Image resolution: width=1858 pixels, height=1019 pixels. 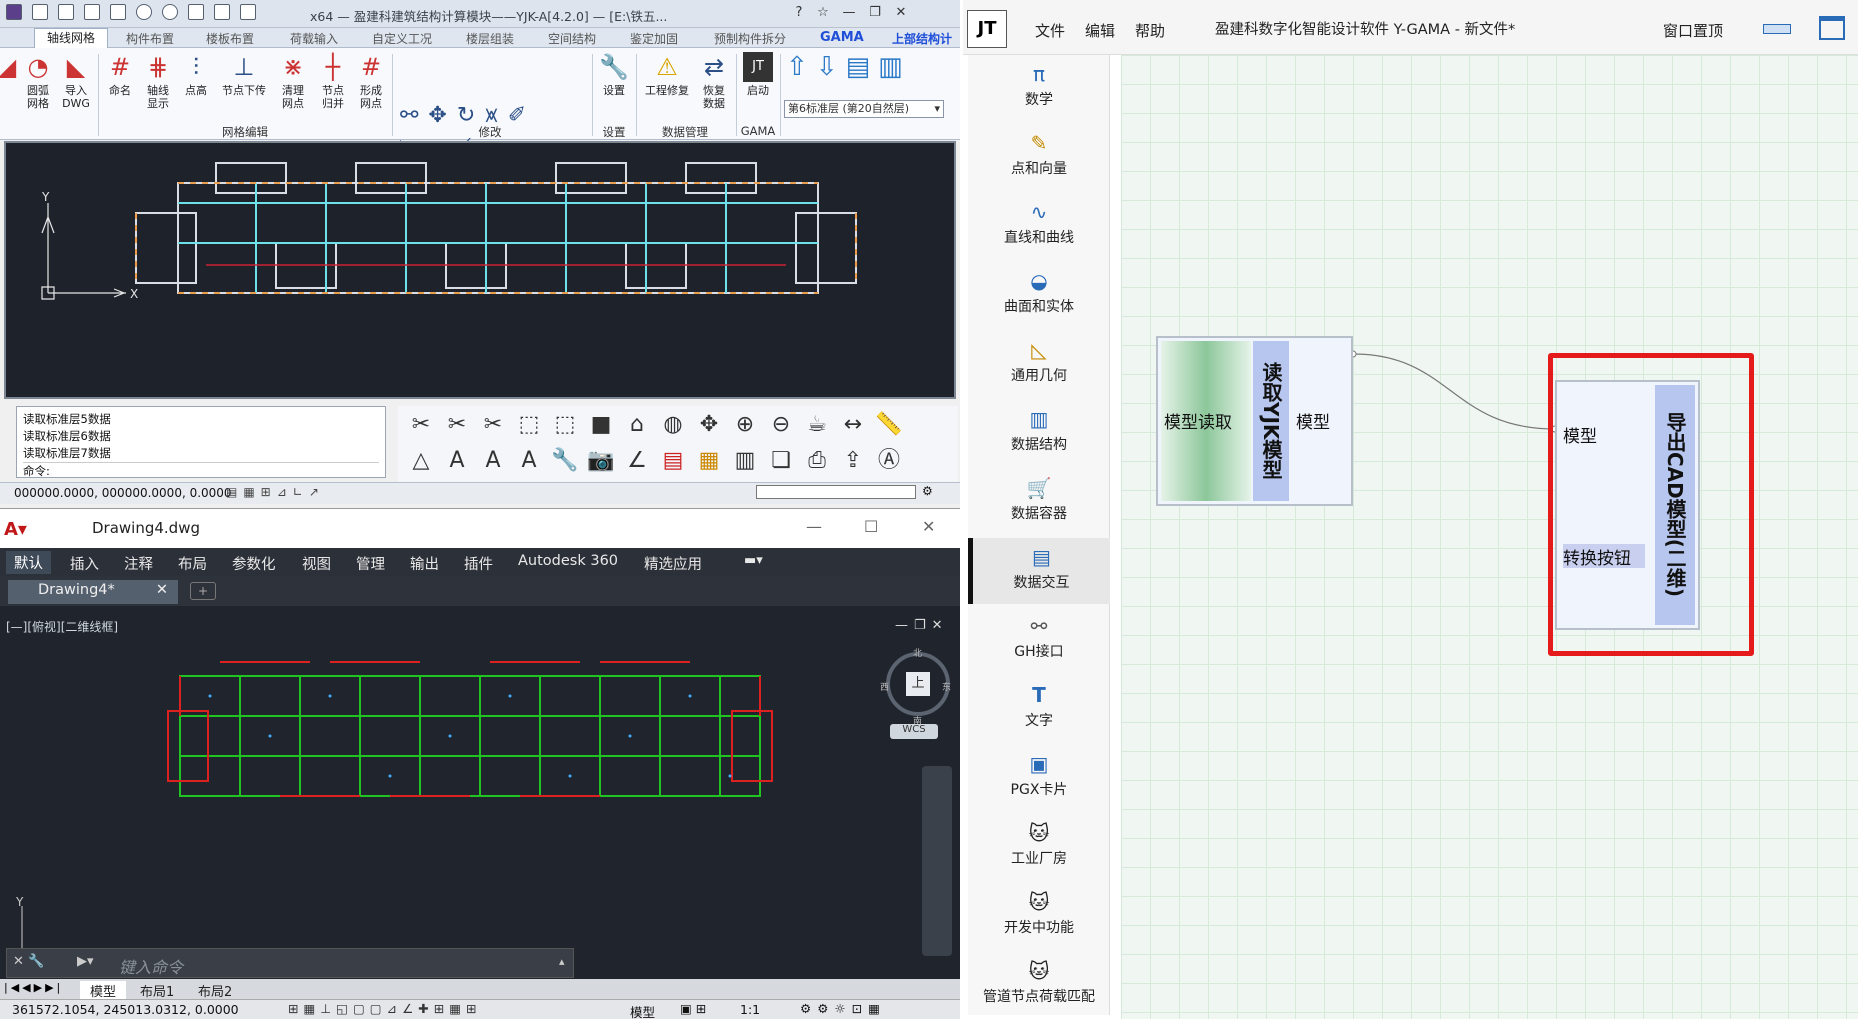 What do you see at coordinates (244, 74) in the screenshot?
I see `tool-node-down: ⊥ 节点下传` at bounding box center [244, 74].